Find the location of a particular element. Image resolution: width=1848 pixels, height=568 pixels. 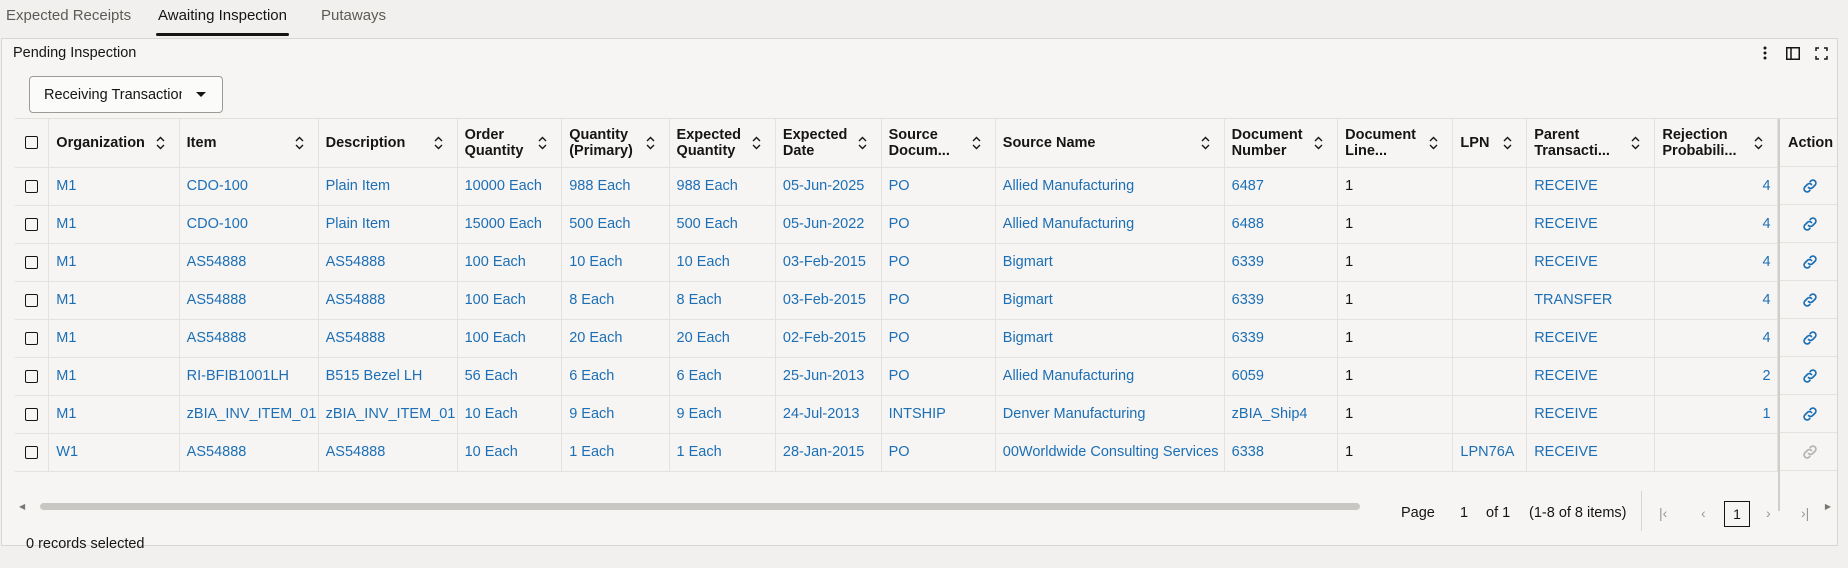

expected-date-cell: 24-Jul-2013 is located at coordinates (828, 414).